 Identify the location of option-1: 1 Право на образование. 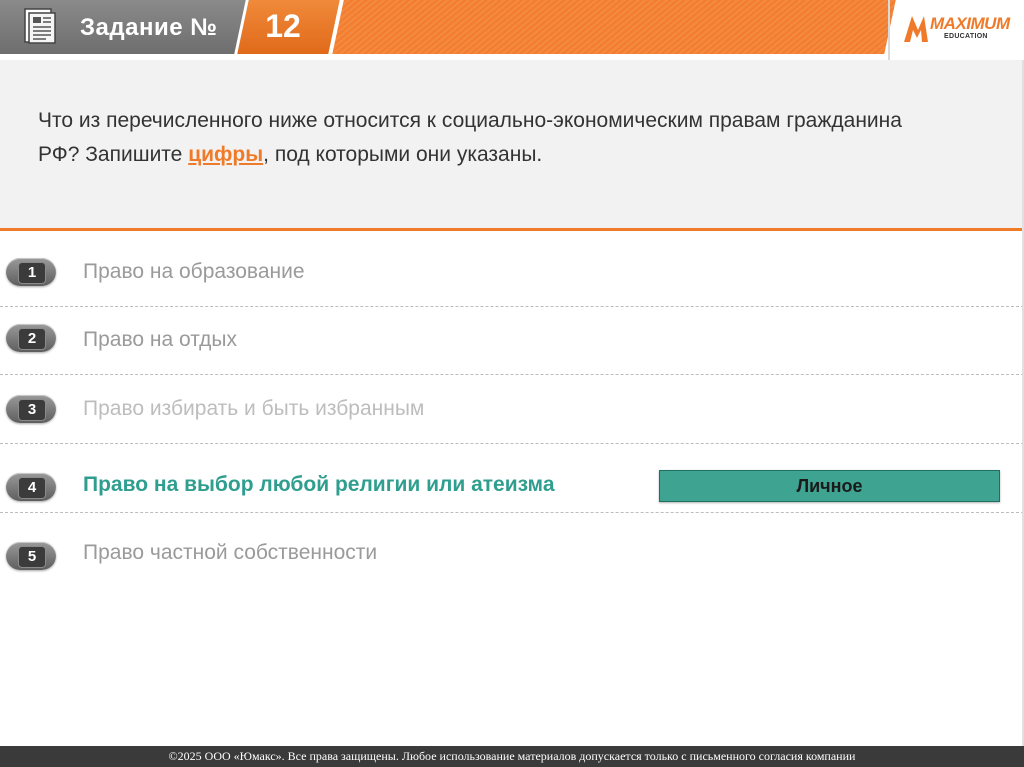
(512, 272).